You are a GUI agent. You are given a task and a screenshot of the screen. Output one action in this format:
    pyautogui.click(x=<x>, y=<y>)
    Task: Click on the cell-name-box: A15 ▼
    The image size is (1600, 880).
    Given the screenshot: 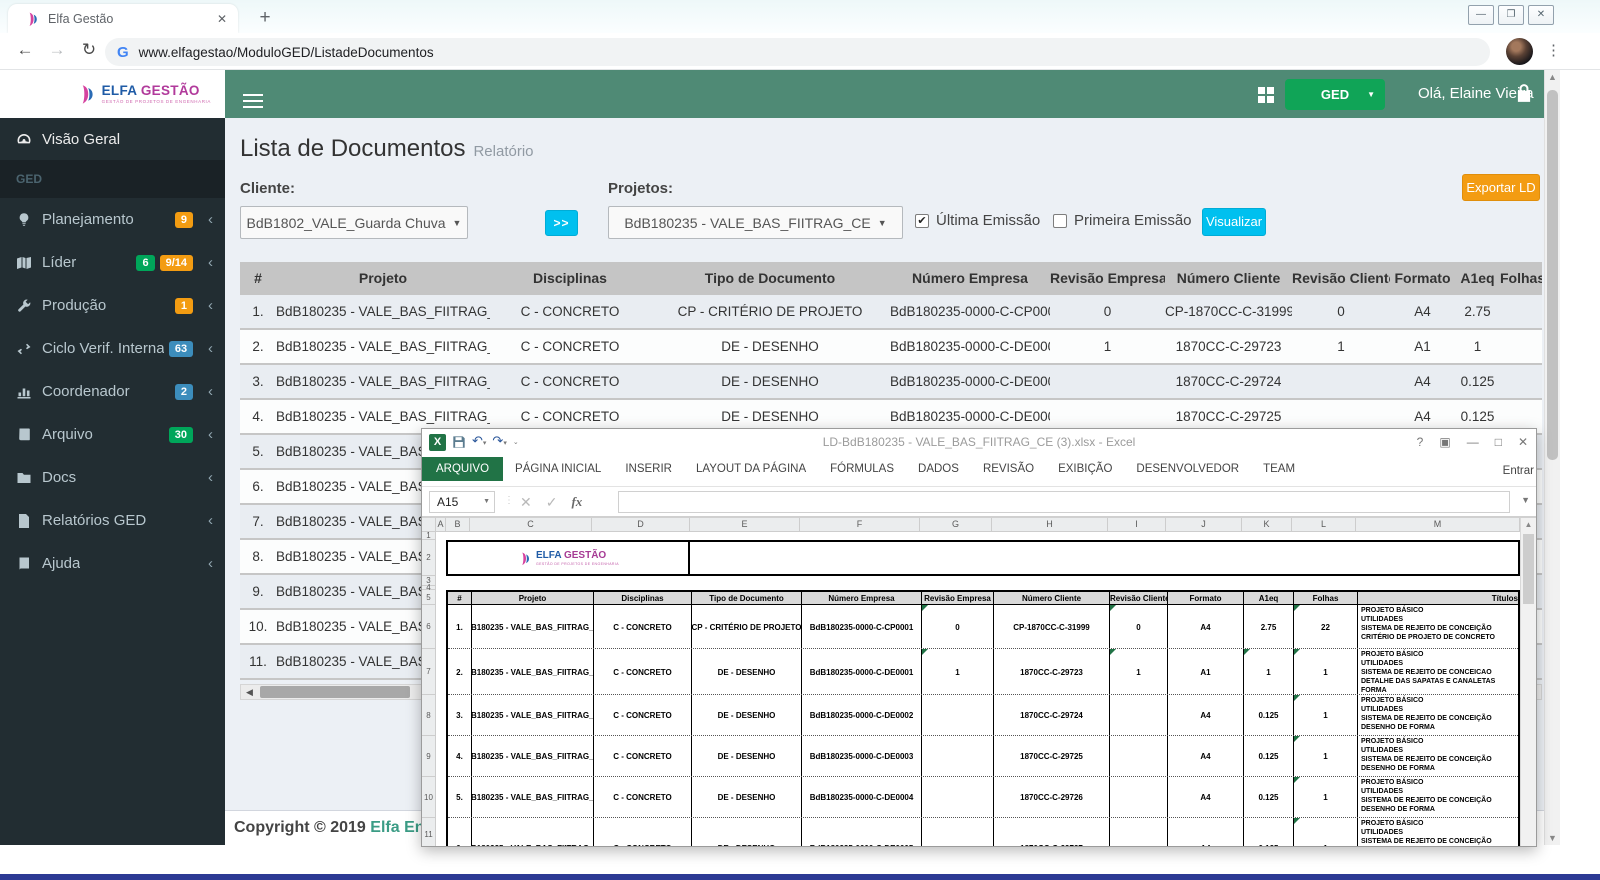 What is the action you would take?
    pyautogui.click(x=462, y=502)
    